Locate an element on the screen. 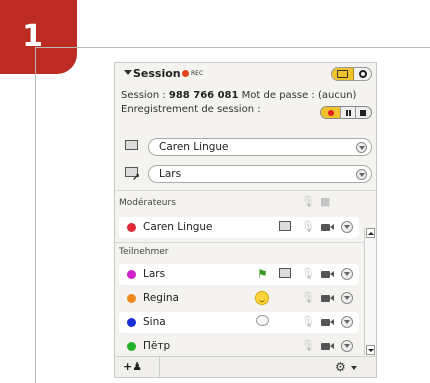 The height and width of the screenshot is (383, 430). cursor-icon: ➚ is located at coordinates (136, 177).